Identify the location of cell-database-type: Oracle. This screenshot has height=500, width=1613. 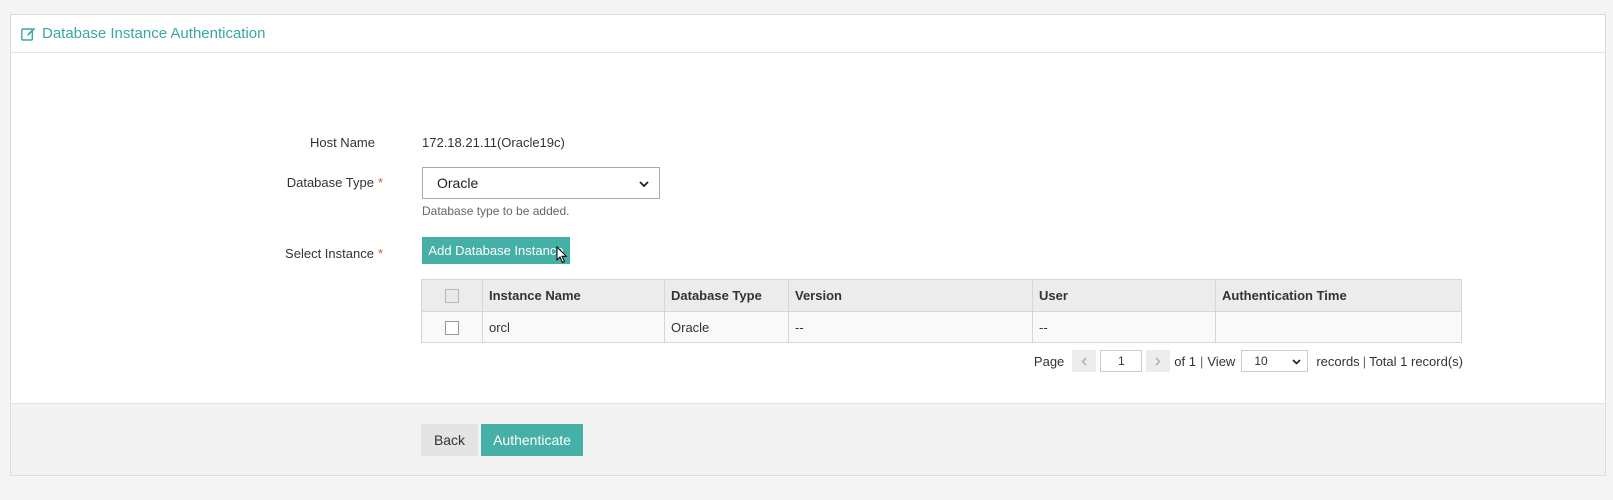
(726, 327).